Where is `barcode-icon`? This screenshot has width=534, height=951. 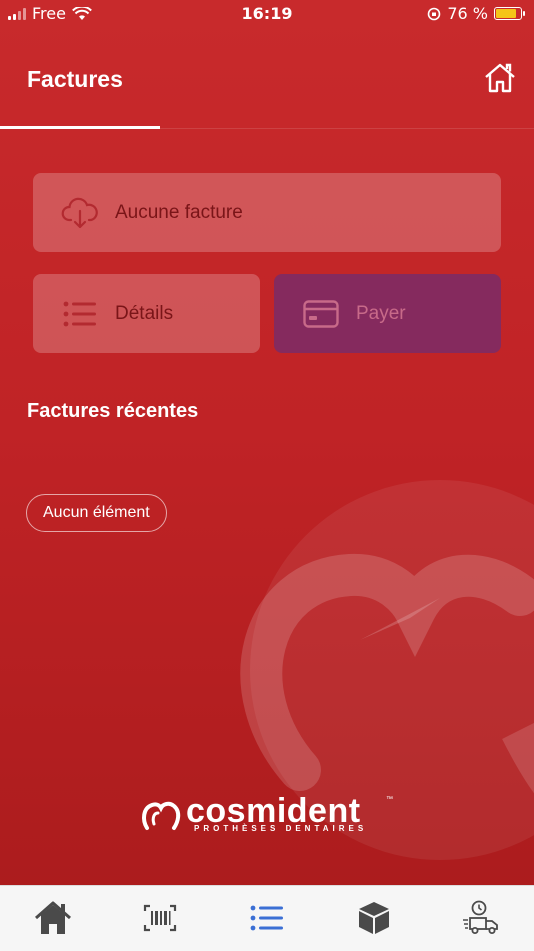
barcode-icon is located at coordinates (160, 918).